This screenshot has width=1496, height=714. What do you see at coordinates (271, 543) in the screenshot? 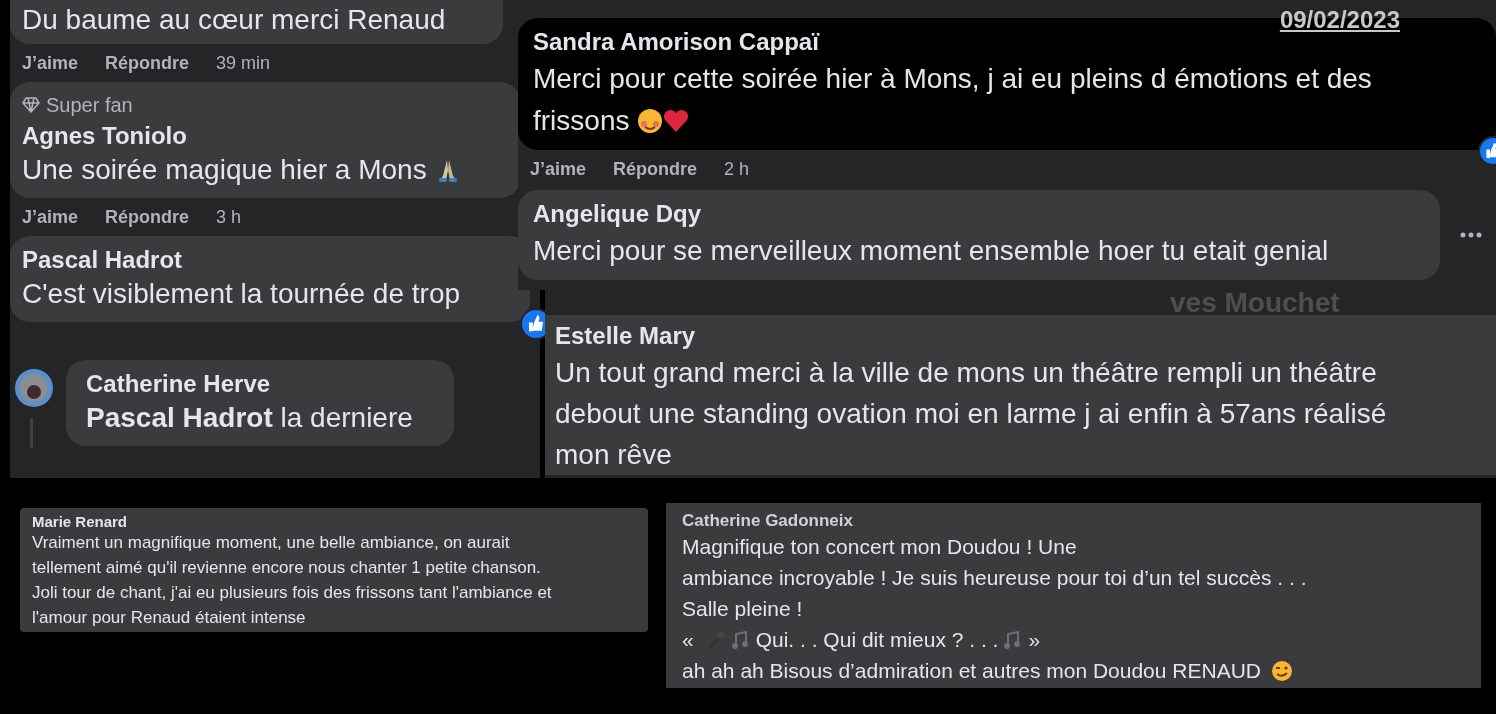
I see `comment-line: Vraiment un magnifique moment, une belle ambiance, on aurait` at bounding box center [271, 543].